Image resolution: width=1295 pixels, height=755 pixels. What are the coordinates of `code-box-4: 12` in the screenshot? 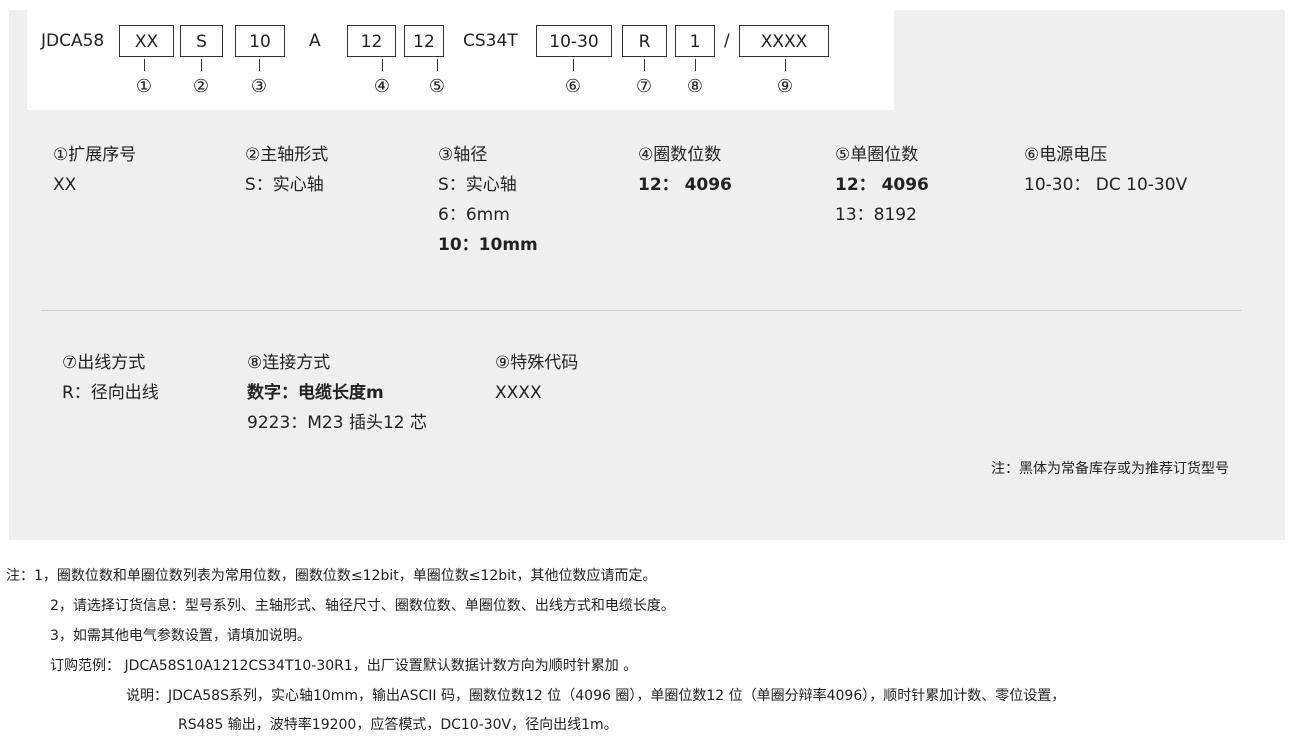 It's located at (371, 41).